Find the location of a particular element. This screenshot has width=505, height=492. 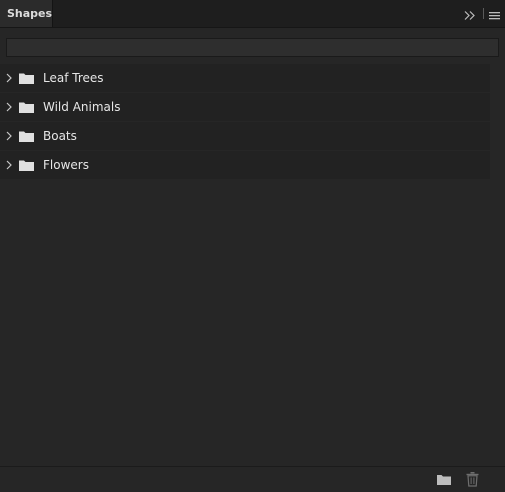

trash-icon is located at coordinates (472, 479).